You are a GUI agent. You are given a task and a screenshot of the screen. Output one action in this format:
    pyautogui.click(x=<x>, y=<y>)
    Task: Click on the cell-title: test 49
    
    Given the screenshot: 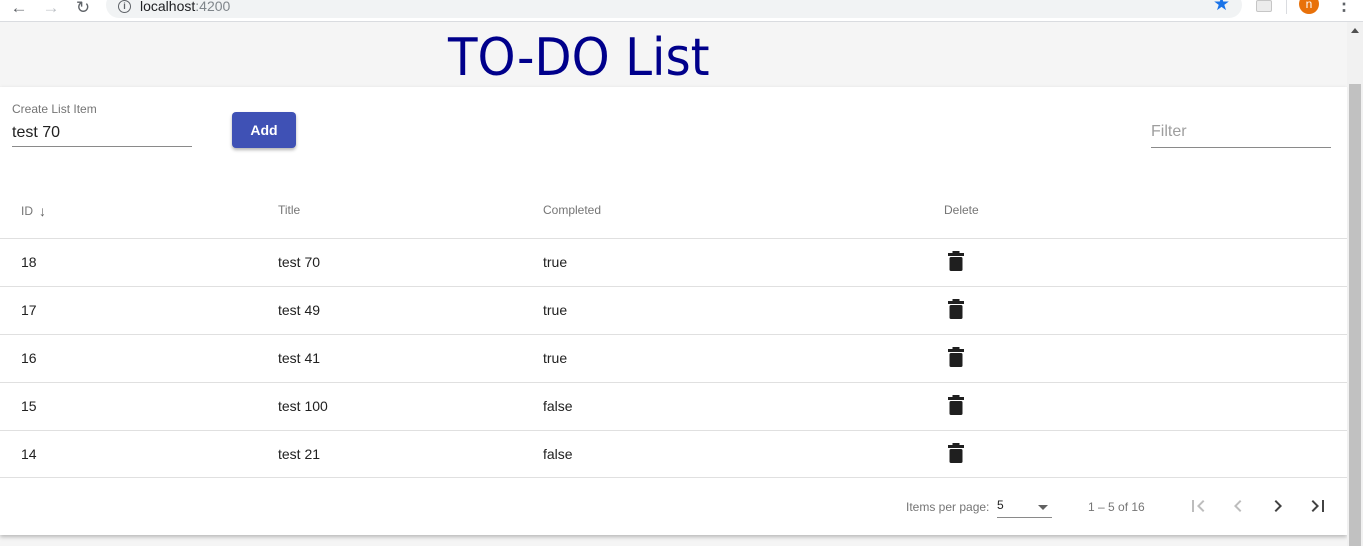 What is the action you would take?
    pyautogui.click(x=299, y=310)
    